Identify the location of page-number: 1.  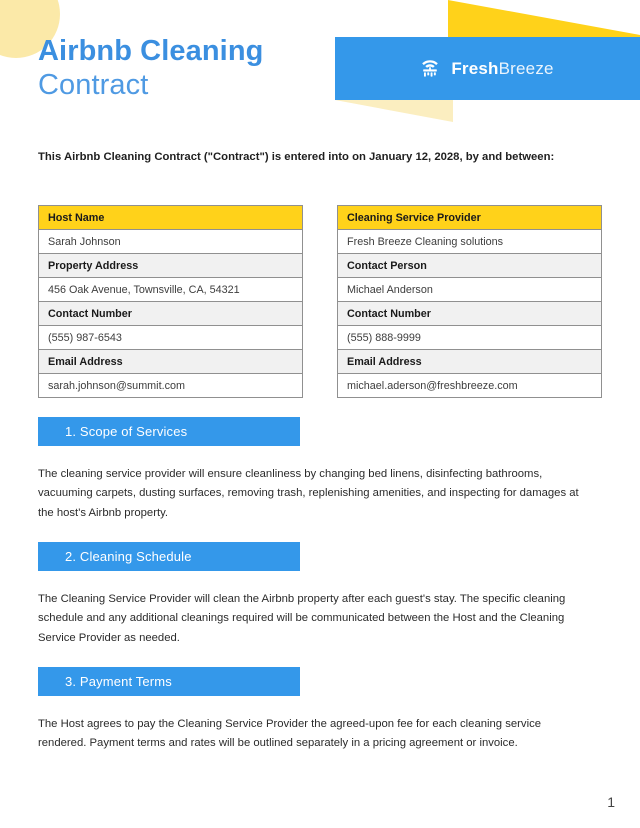
(611, 802).